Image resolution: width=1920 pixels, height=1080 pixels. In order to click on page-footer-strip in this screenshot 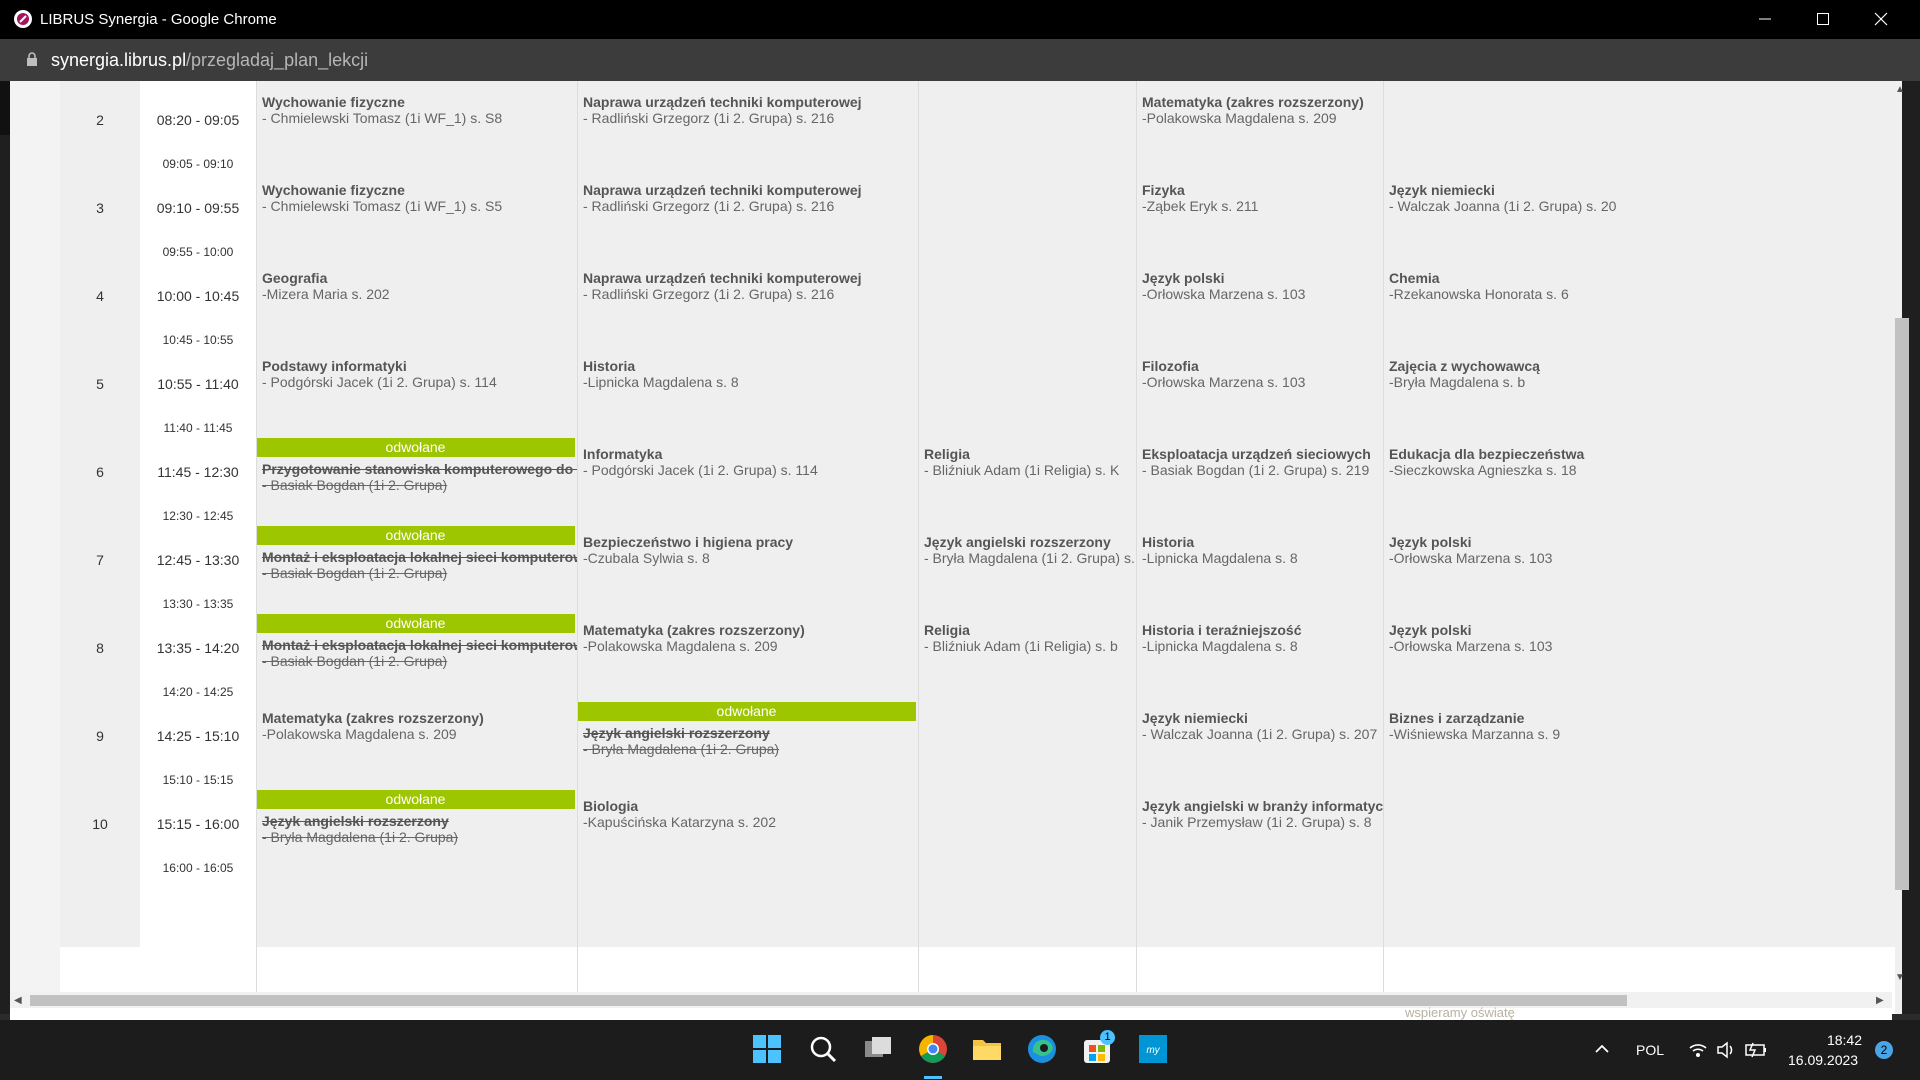, I will do `click(951, 1014)`.